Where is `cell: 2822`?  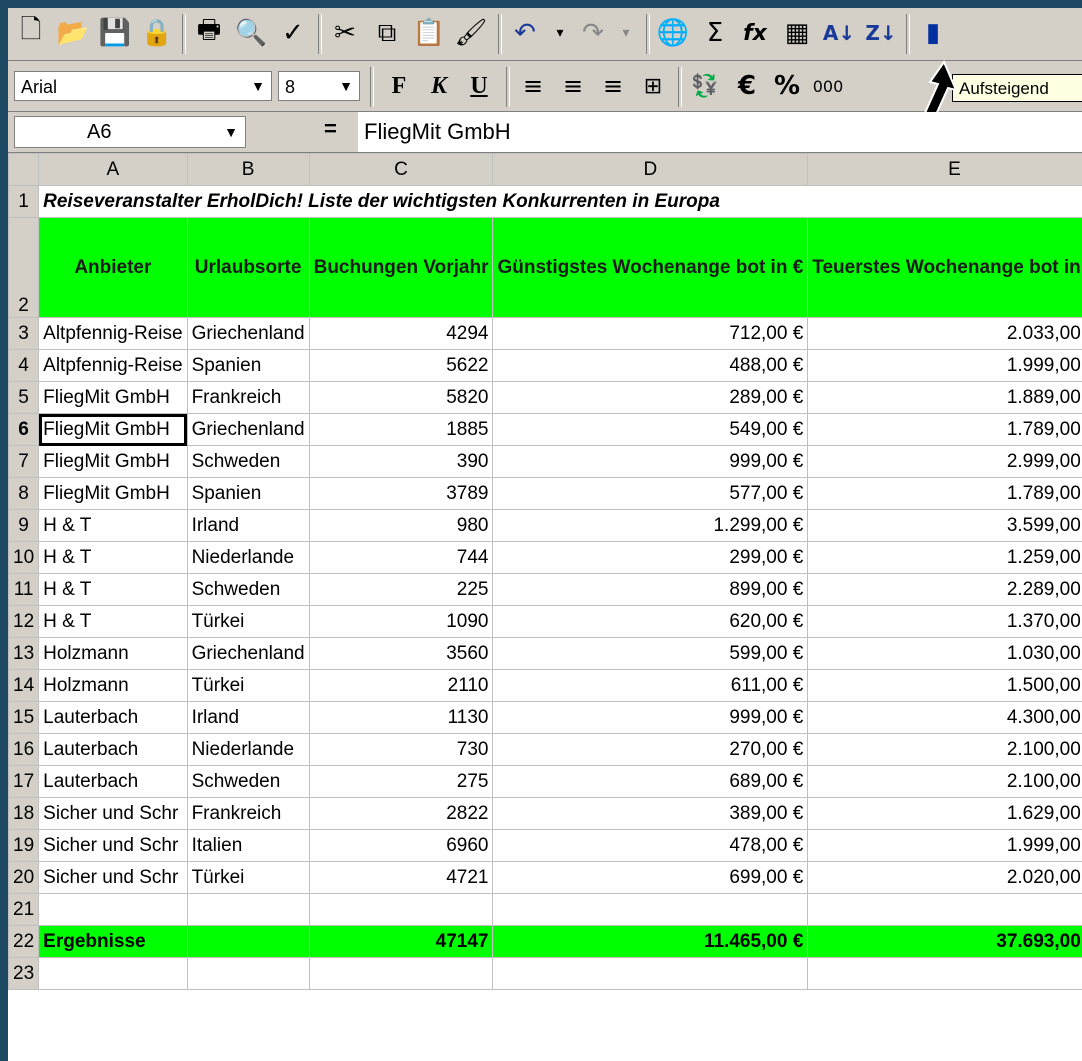
cell: 2822 is located at coordinates (401, 813).